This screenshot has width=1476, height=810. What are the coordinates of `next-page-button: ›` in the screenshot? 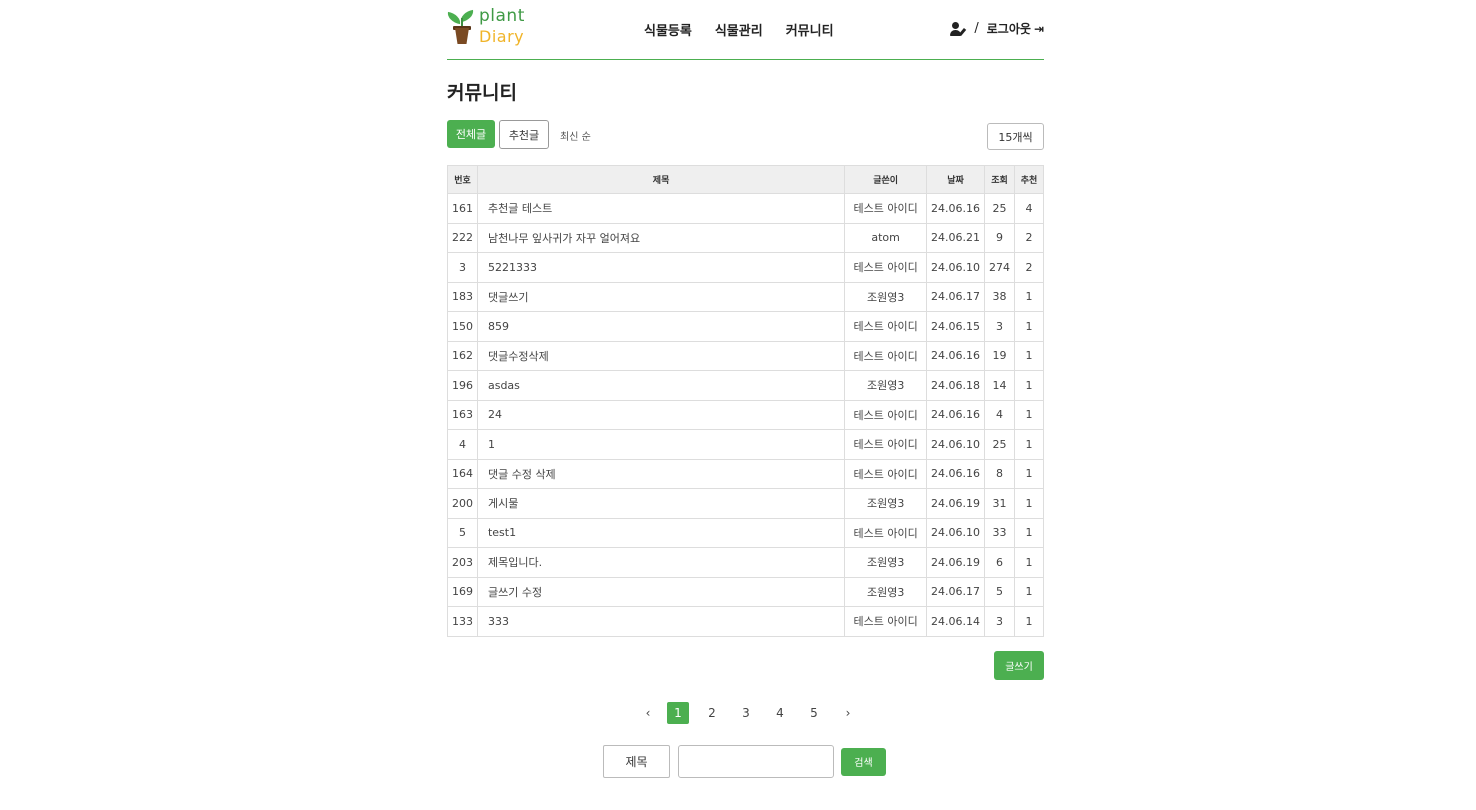 It's located at (848, 713).